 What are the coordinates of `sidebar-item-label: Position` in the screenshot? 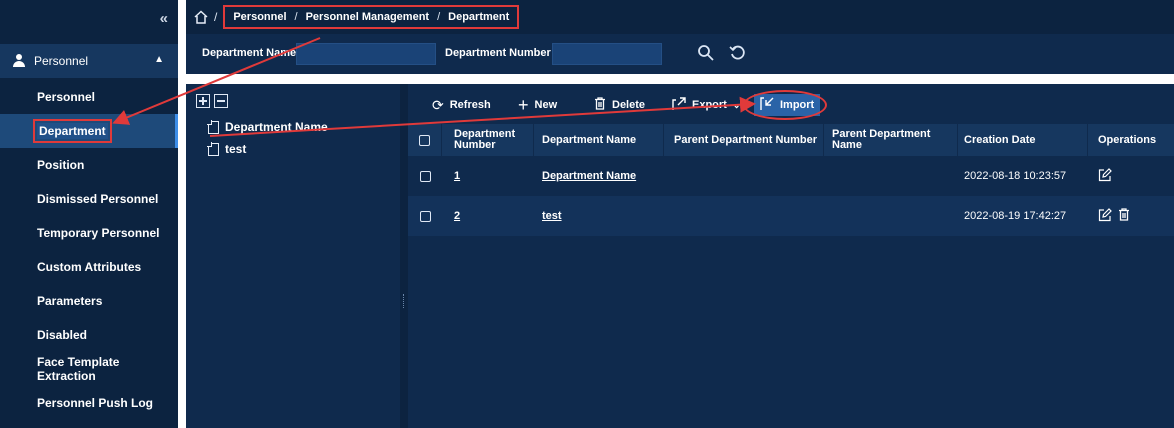 It's located at (61, 165).